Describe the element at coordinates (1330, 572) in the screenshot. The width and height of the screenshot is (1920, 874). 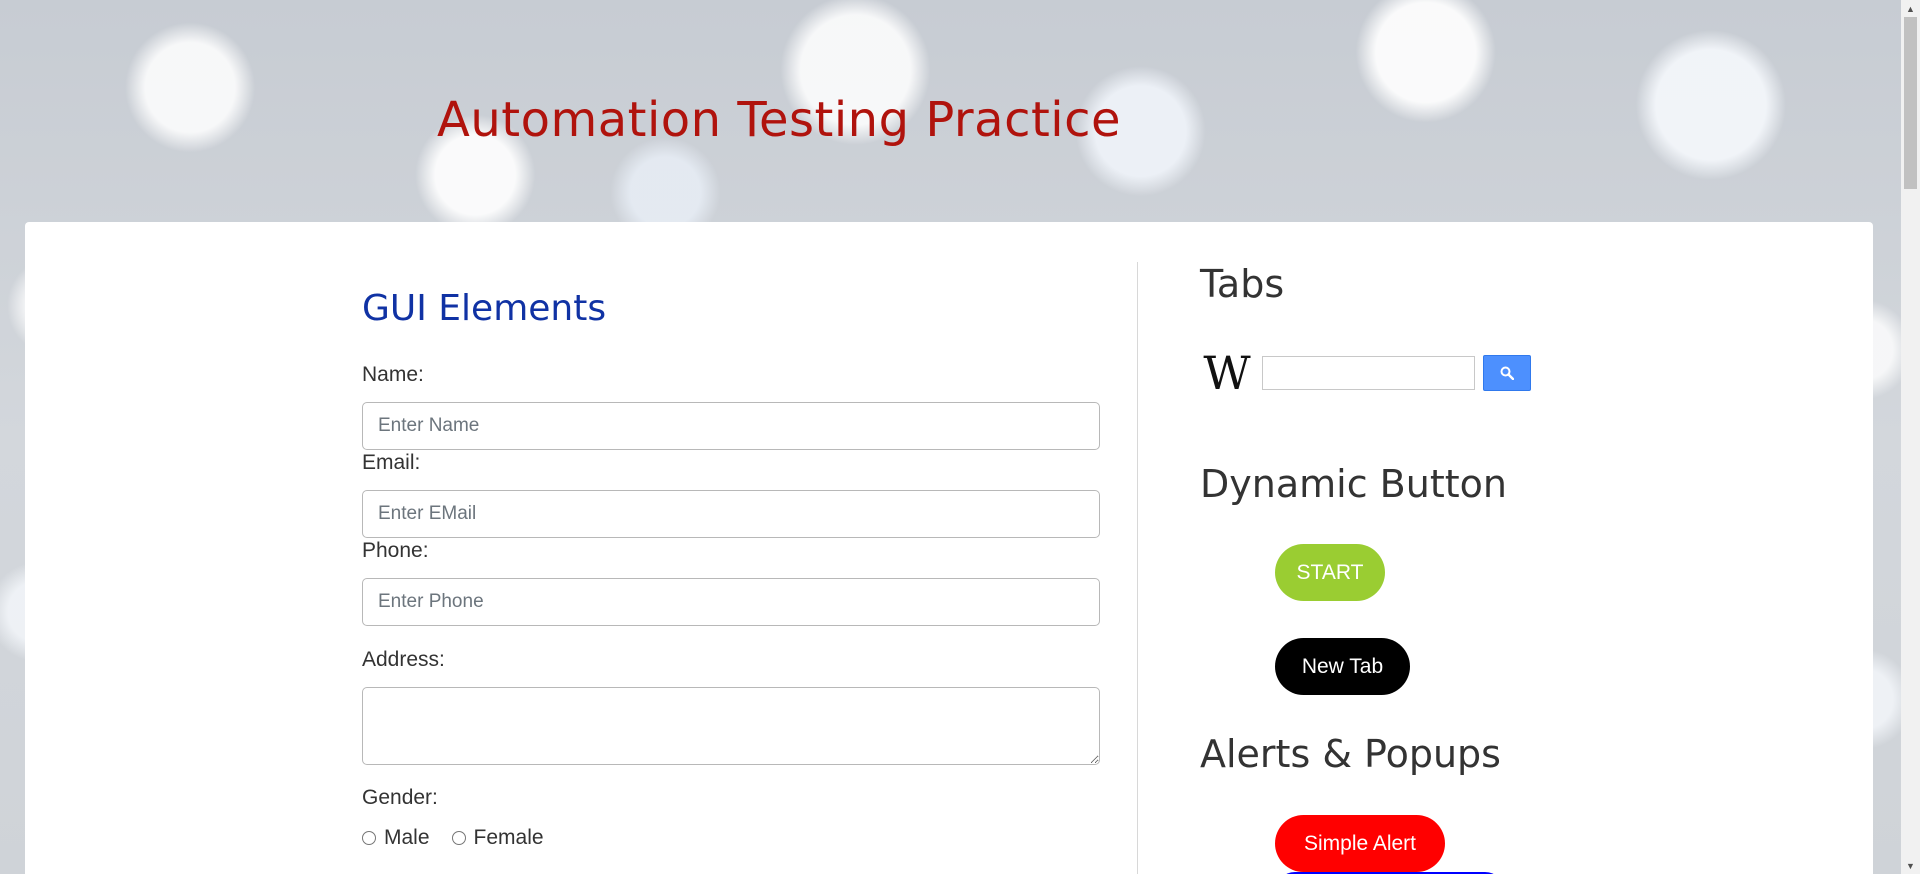
I see `start-button: START` at that location.